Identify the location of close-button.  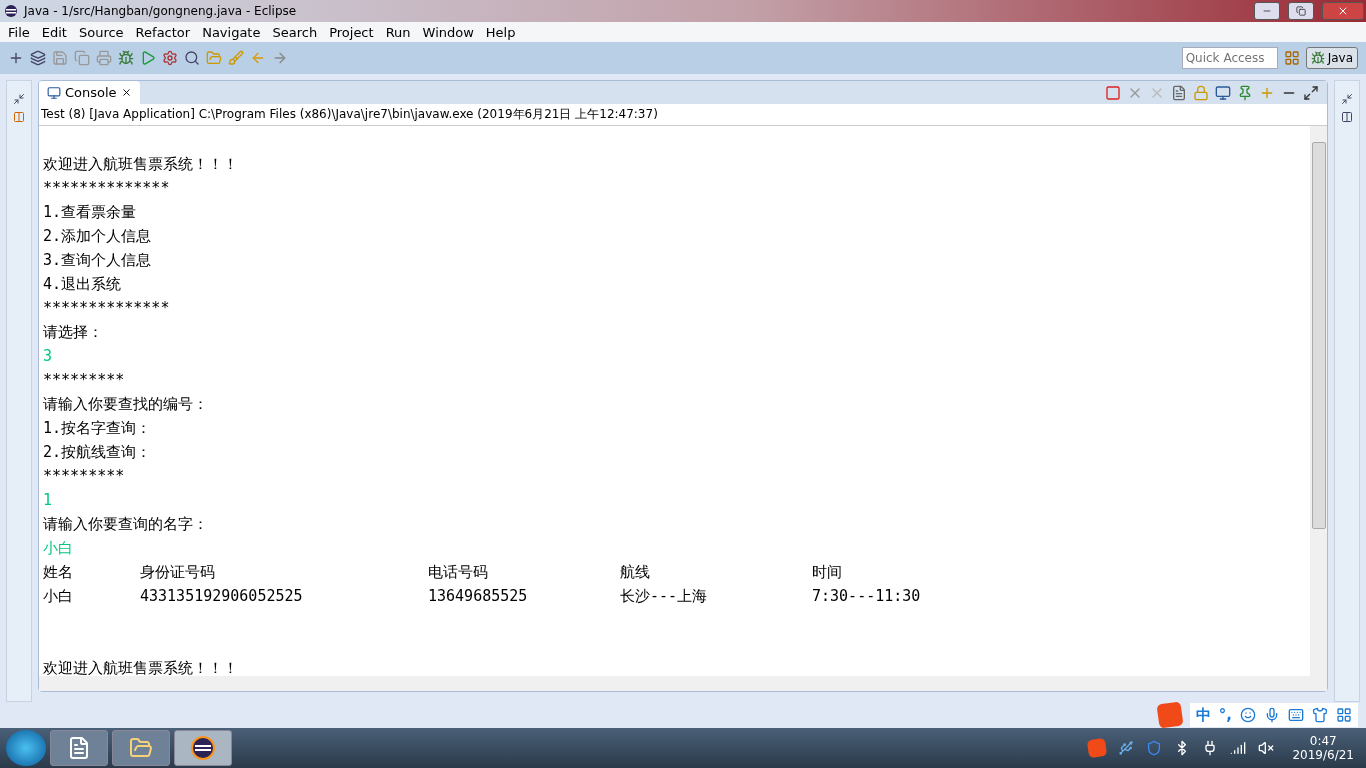
(1343, 11).